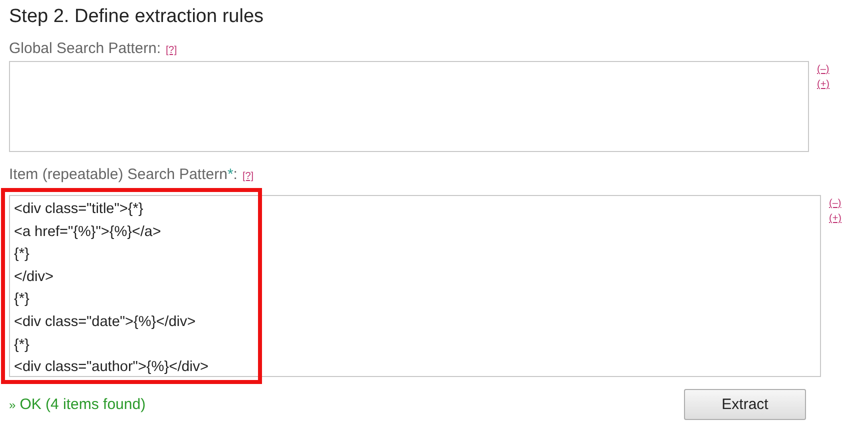  What do you see at coordinates (77, 404) in the screenshot?
I see `status-message: » OK (4 items found)` at bounding box center [77, 404].